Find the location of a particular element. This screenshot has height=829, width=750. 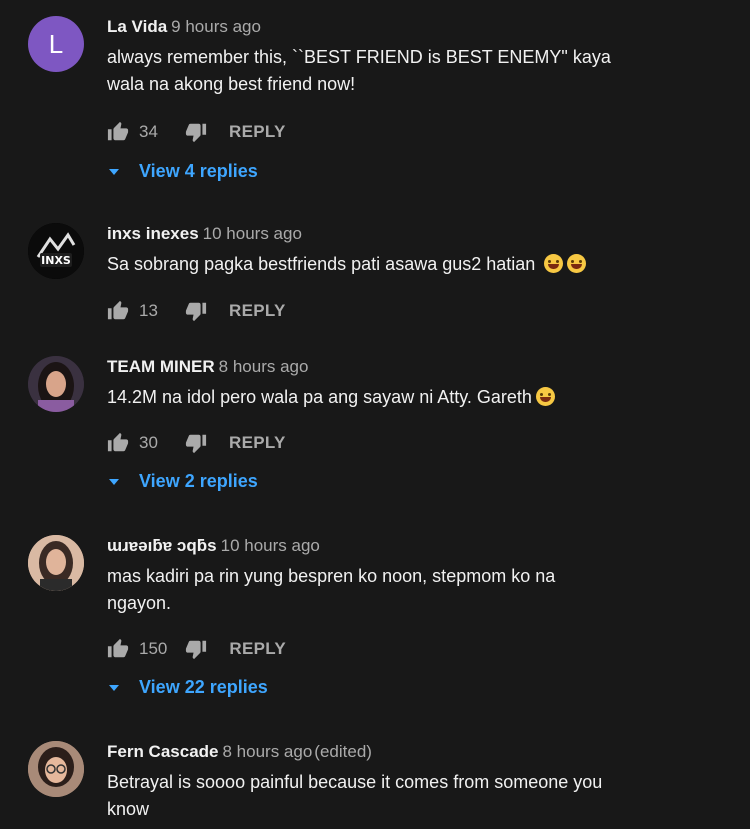

comment-author: La Vida is located at coordinates (137, 26).